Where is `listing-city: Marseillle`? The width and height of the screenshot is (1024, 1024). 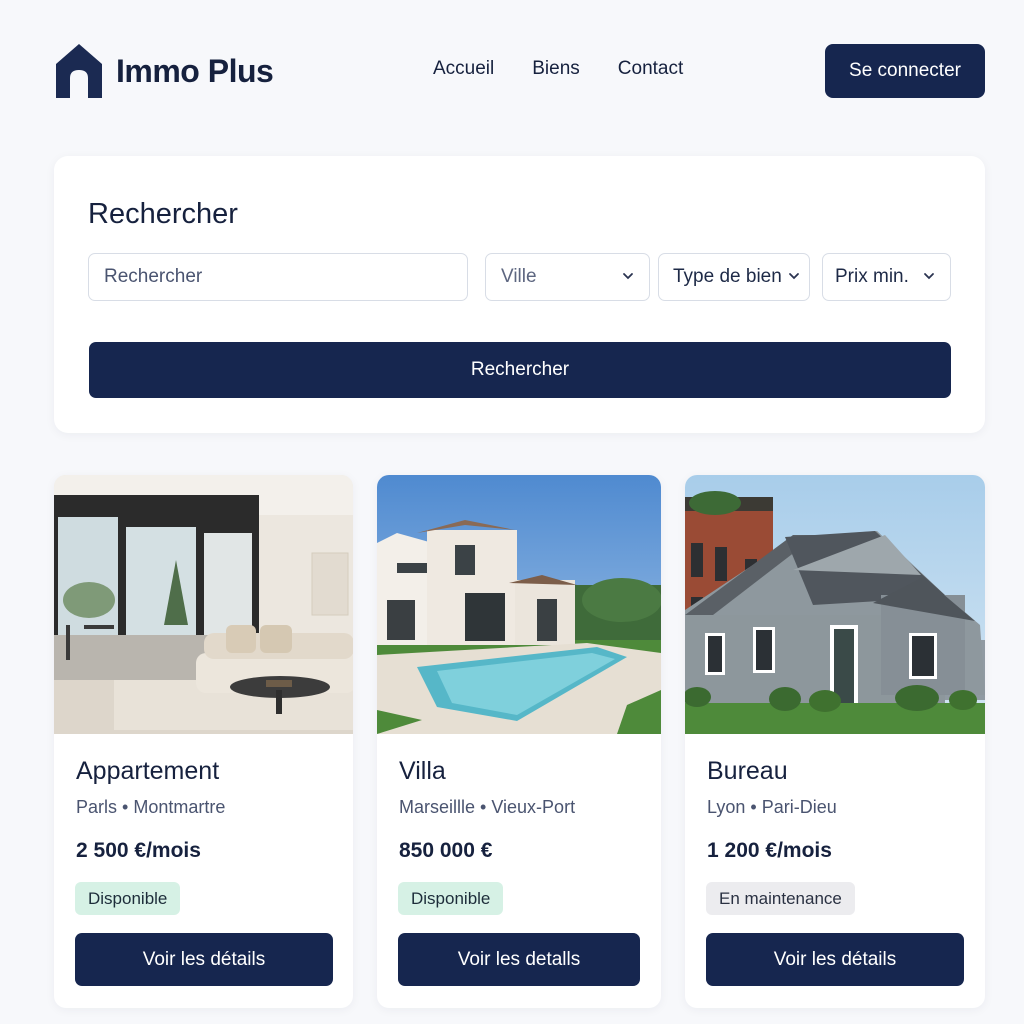
listing-city: Marseillle is located at coordinates (437, 807).